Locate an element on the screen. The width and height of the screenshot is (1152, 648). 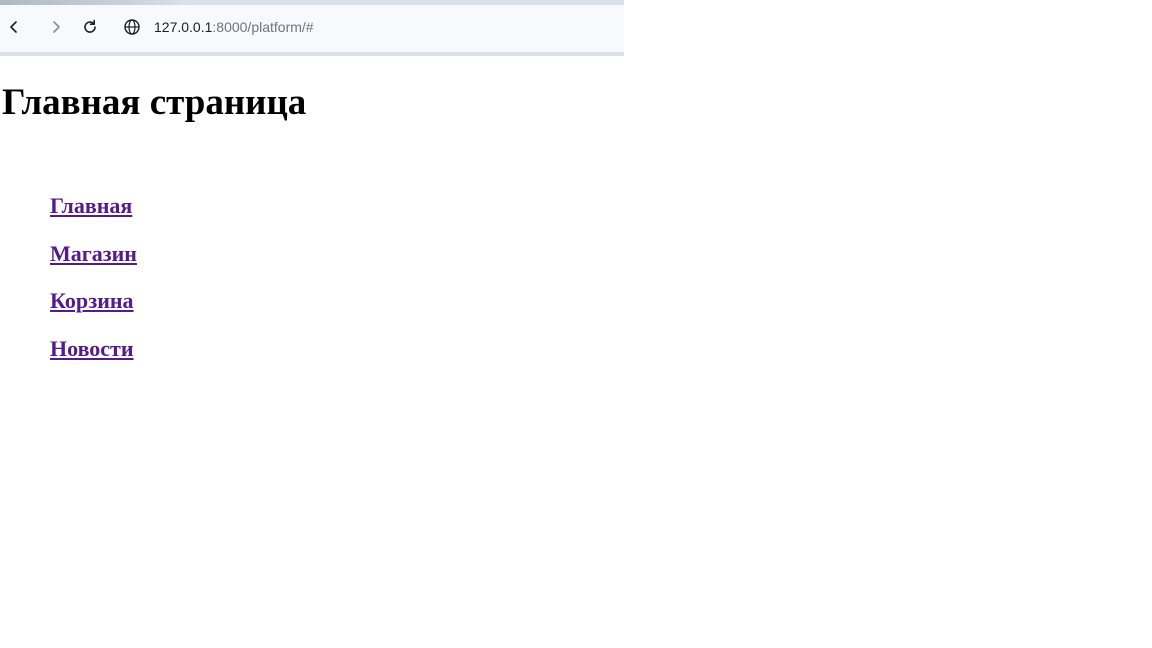
browser-toolbar: 127.0.0.1:8000/platform/# is located at coordinates (312, 28).